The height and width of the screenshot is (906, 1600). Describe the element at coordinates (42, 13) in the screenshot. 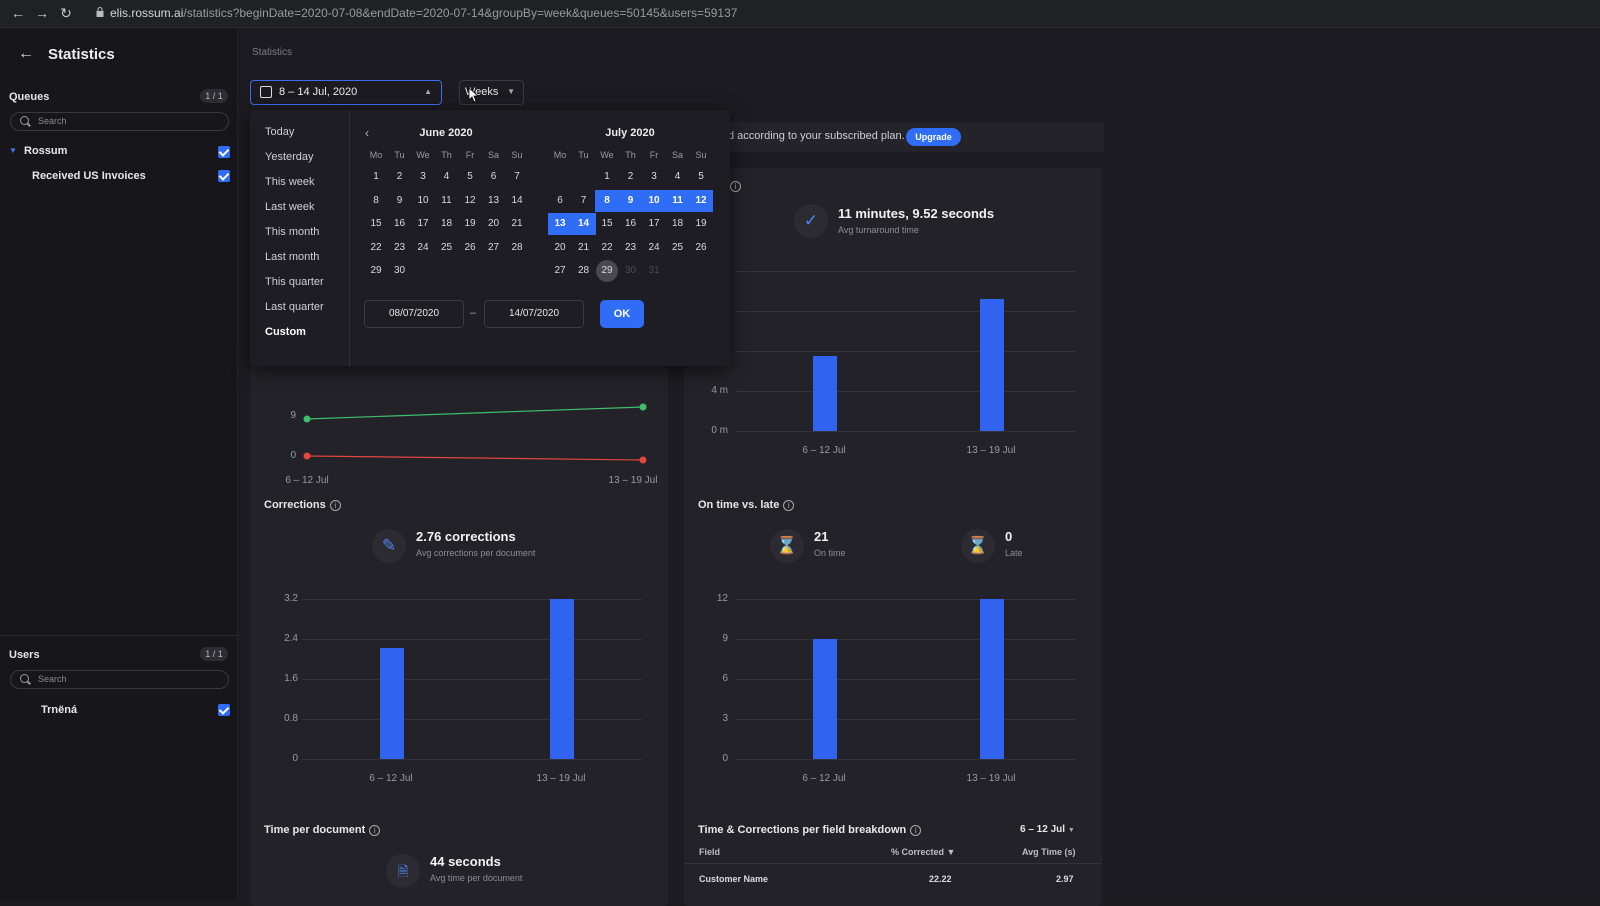

I see `forward-arrow-icon: →` at that location.